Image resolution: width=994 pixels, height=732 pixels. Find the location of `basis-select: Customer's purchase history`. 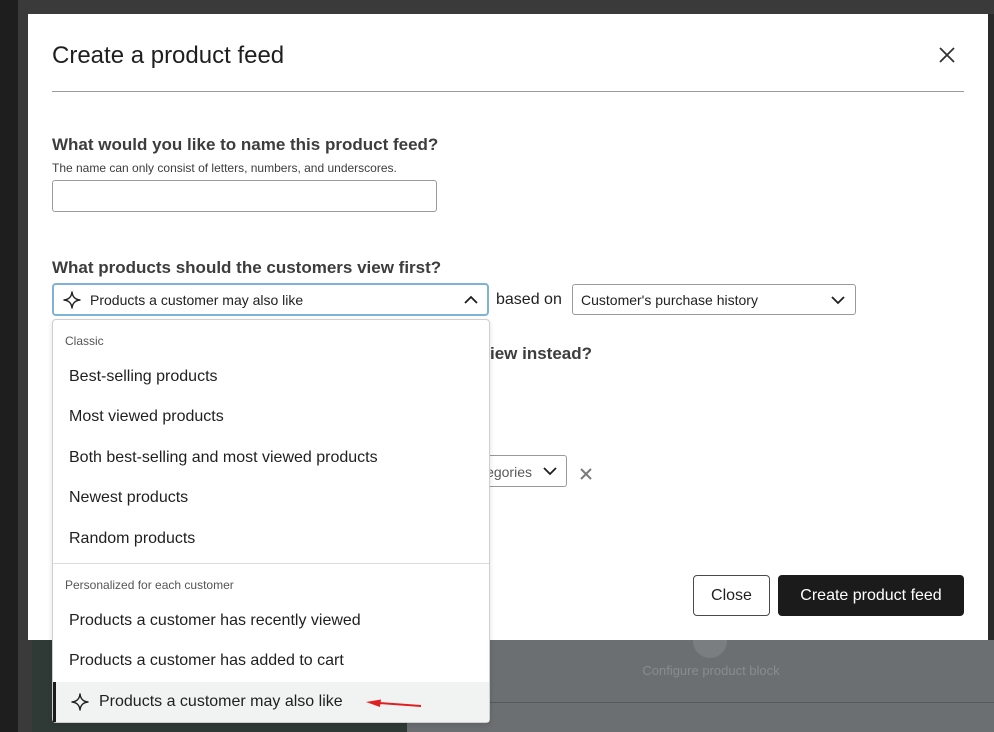

basis-select: Customer's purchase history is located at coordinates (714, 299).